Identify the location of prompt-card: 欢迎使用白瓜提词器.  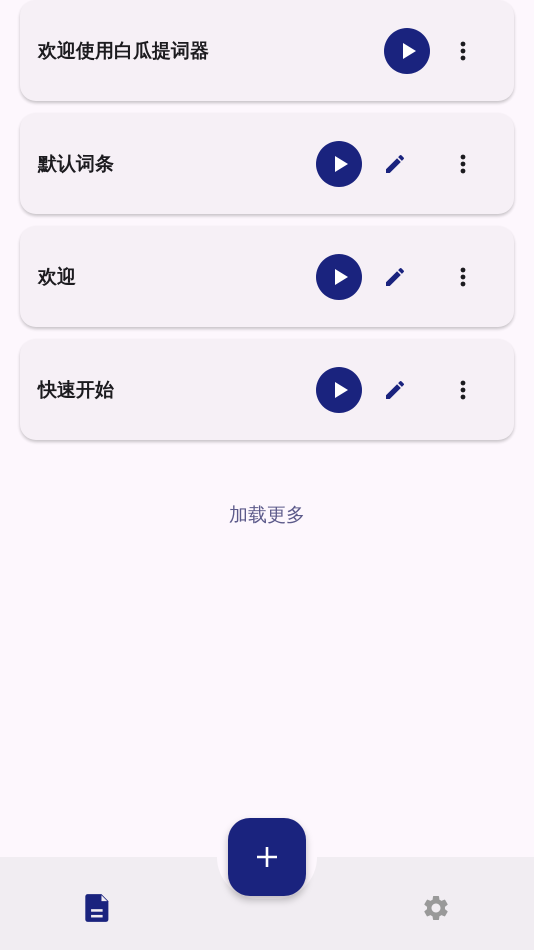
(267, 50).